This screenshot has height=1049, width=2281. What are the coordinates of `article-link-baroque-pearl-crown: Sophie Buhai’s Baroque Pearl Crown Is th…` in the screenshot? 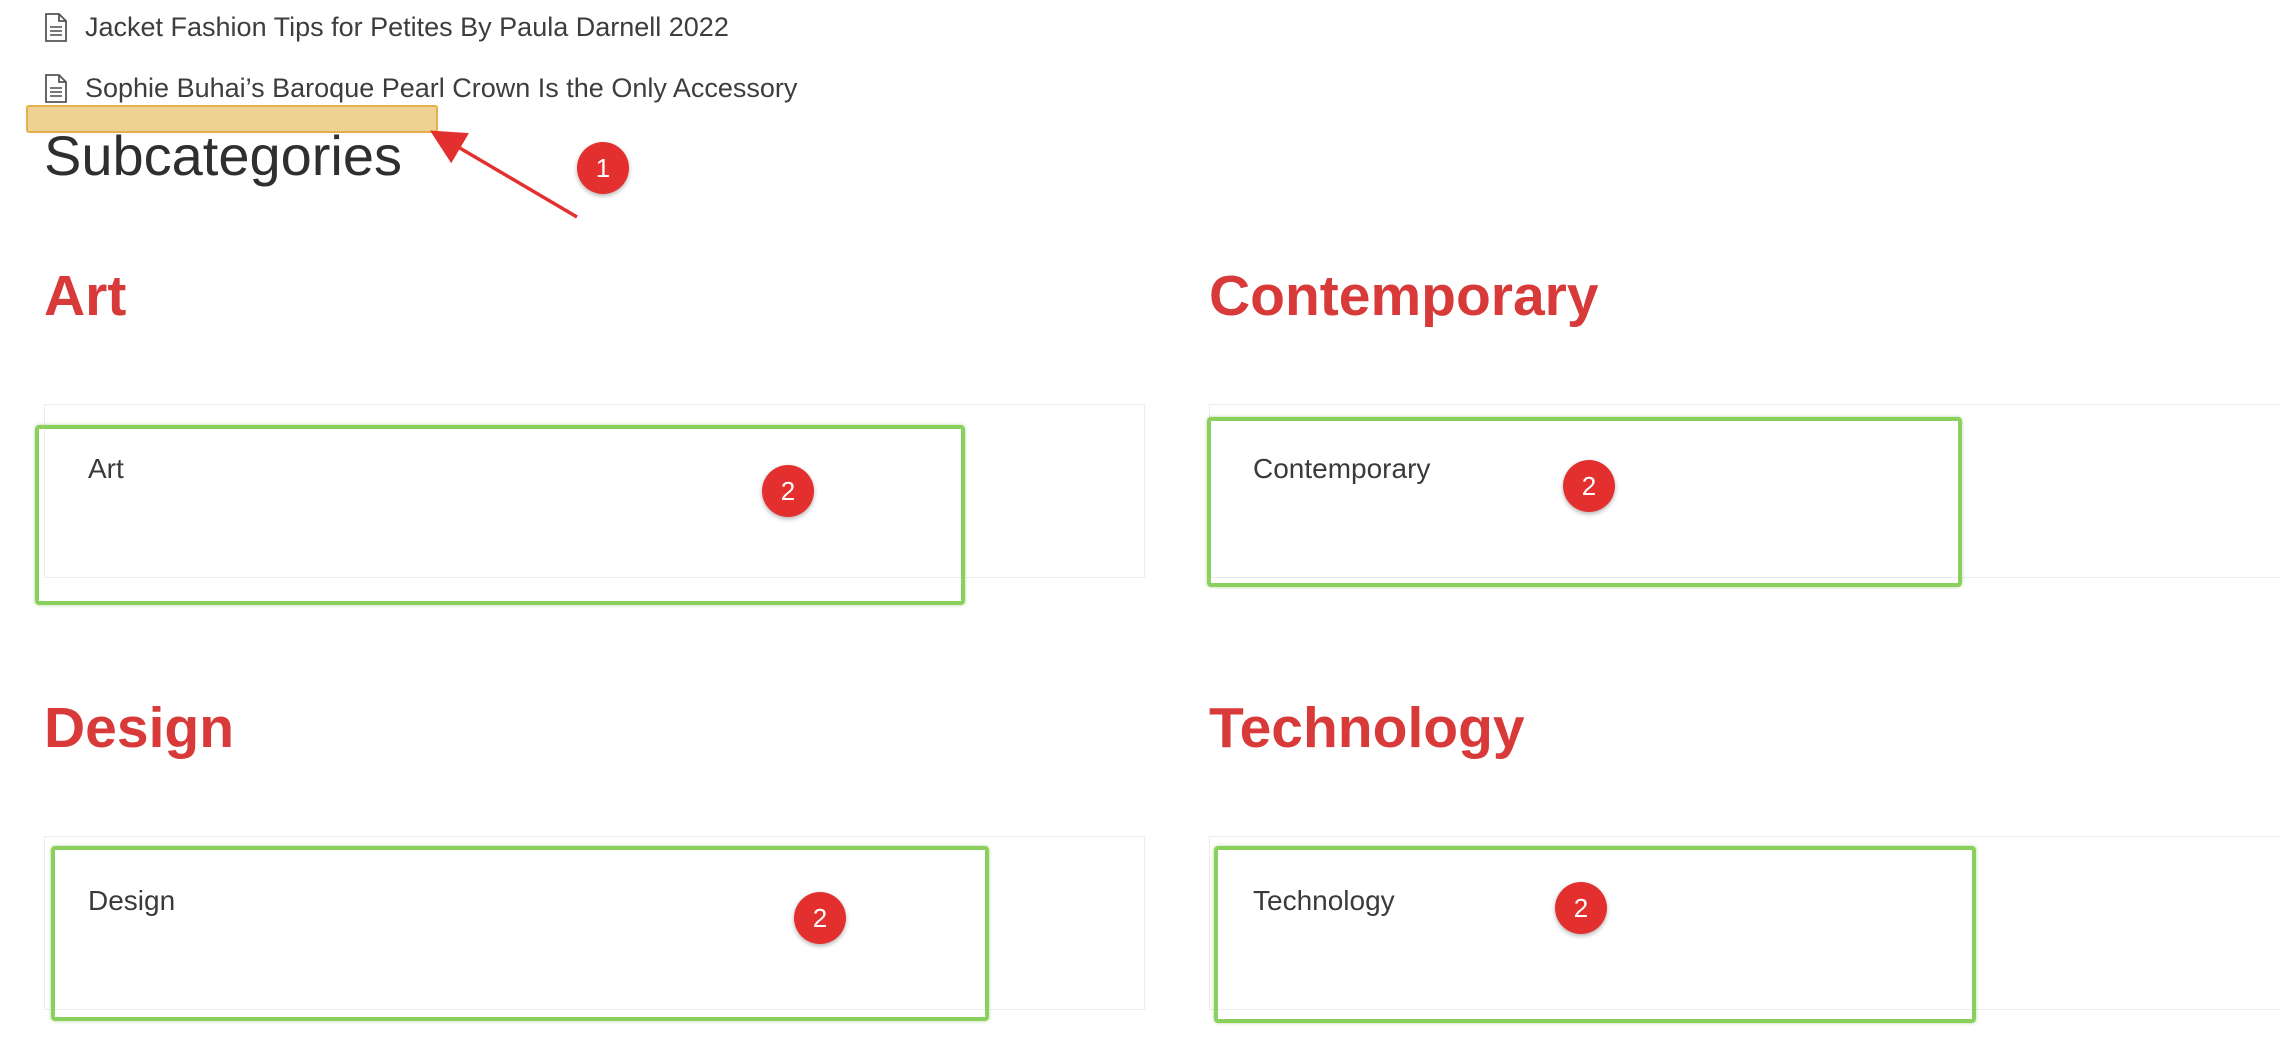 It's located at (420, 88).